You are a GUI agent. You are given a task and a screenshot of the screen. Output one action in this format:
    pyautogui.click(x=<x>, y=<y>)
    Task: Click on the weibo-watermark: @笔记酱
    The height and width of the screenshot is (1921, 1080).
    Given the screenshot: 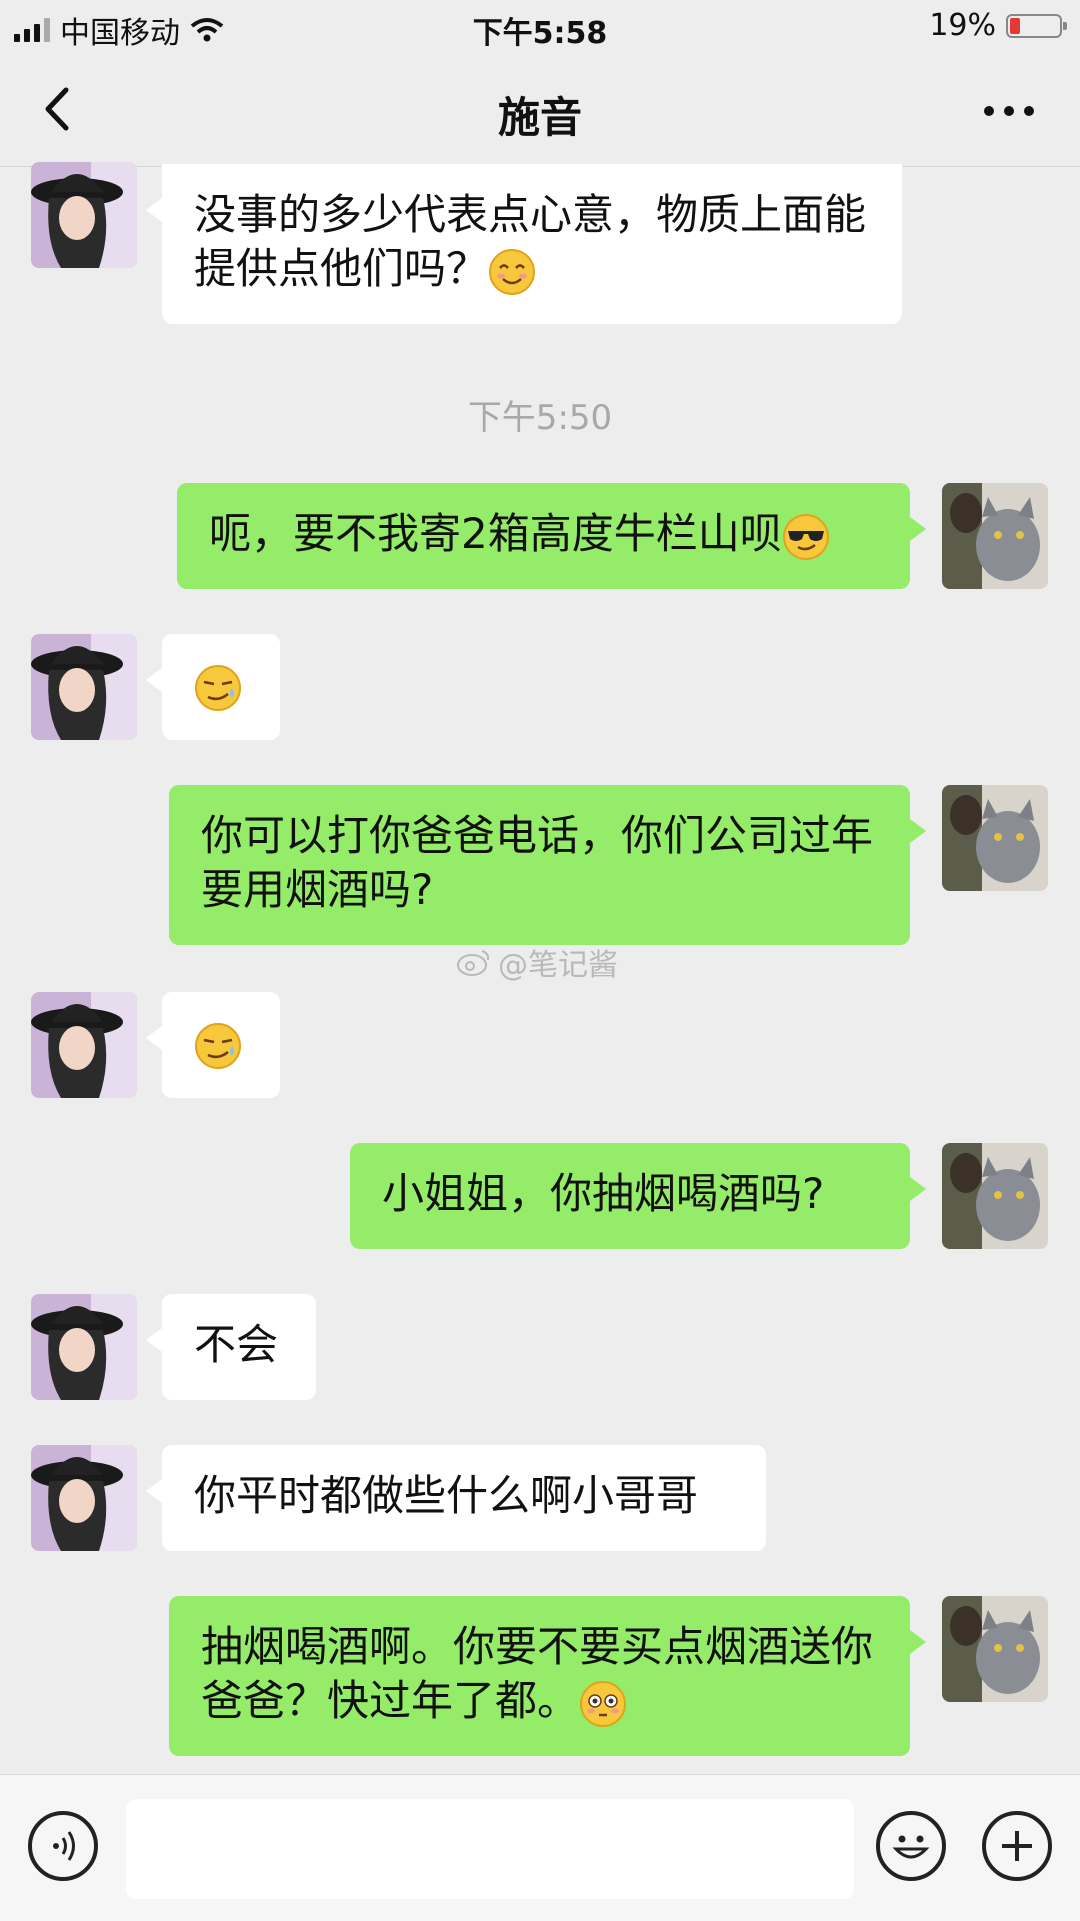 What is the action you would take?
    pyautogui.click(x=537, y=962)
    